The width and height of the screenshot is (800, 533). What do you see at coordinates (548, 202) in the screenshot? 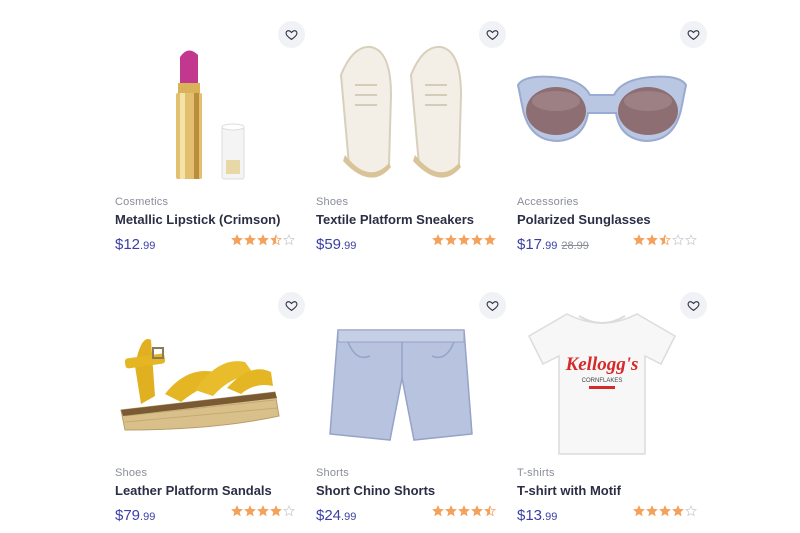
I see `product-category: Accessories` at bounding box center [548, 202].